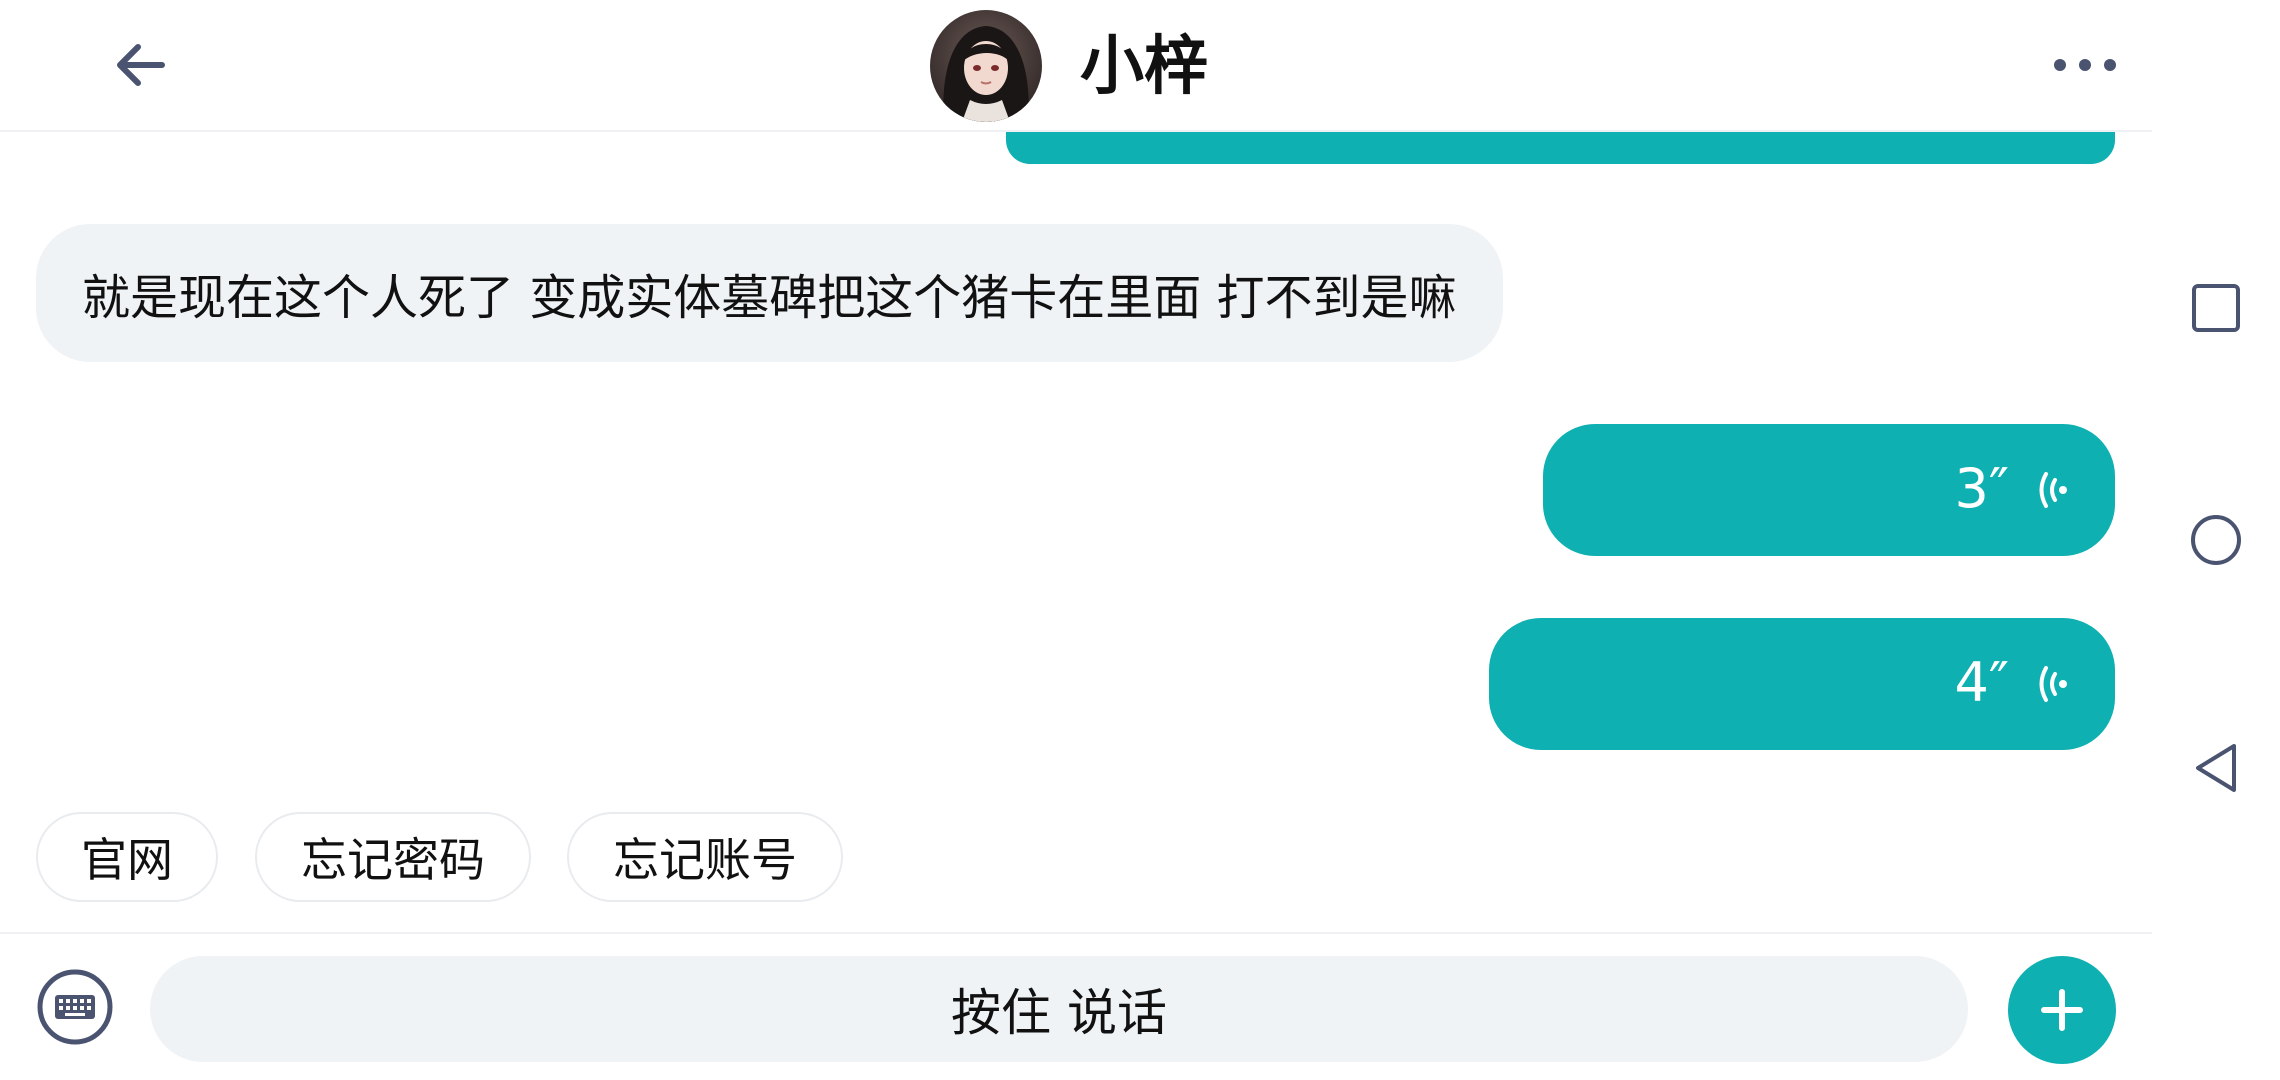  I want to click on square-icon, so click(2216, 308).